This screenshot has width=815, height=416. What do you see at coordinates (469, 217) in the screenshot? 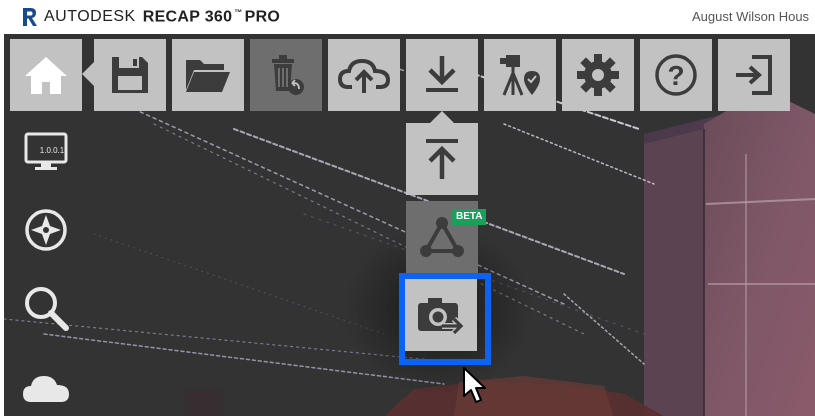
I see `beta-badge: BETA` at bounding box center [469, 217].